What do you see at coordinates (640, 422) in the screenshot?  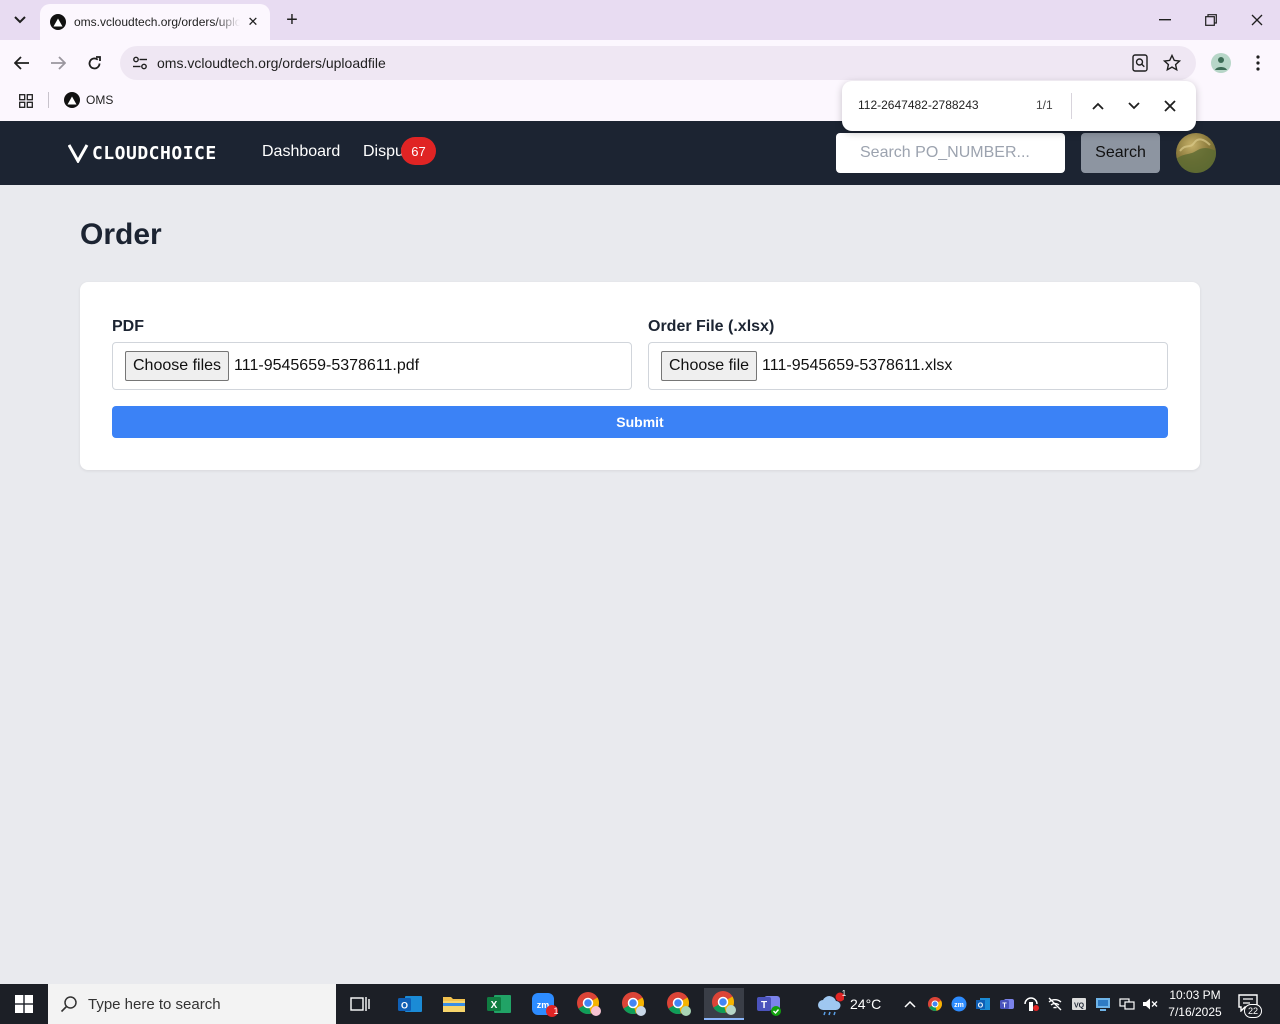 I see `submit-button: Submit` at bounding box center [640, 422].